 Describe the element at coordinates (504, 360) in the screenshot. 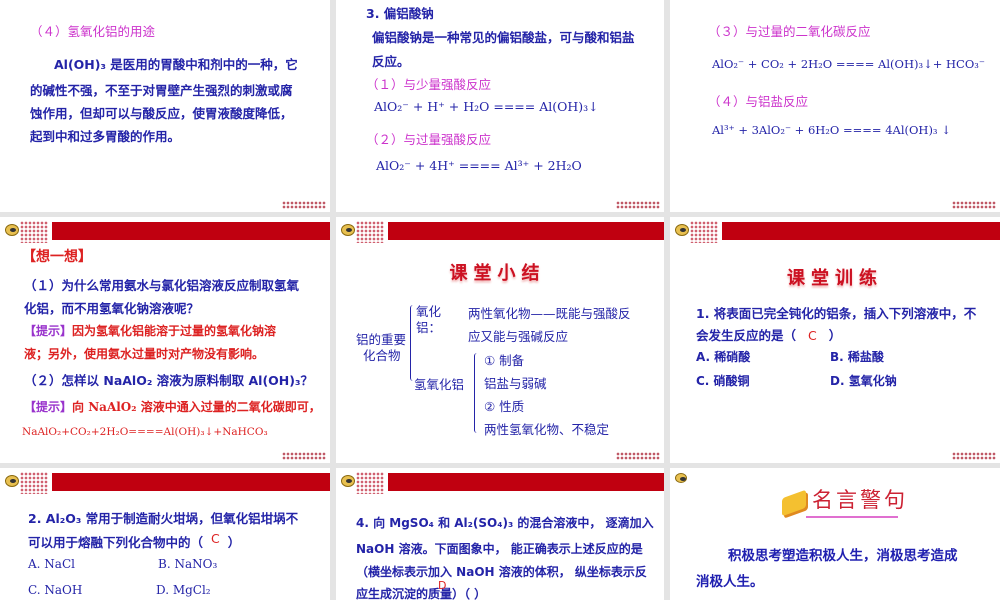

I see `tree-item: ① 制备` at that location.